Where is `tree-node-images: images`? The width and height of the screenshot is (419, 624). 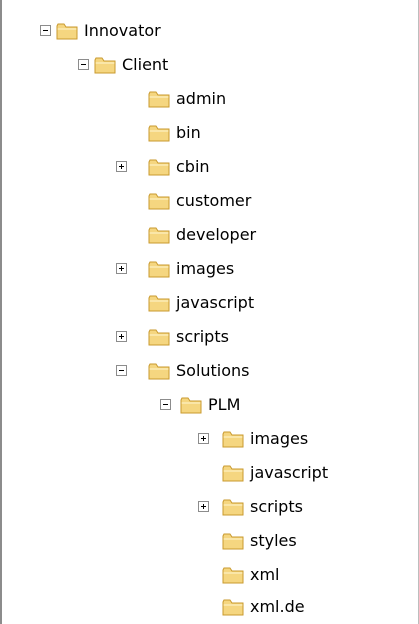 tree-node-images: images is located at coordinates (209, 269).